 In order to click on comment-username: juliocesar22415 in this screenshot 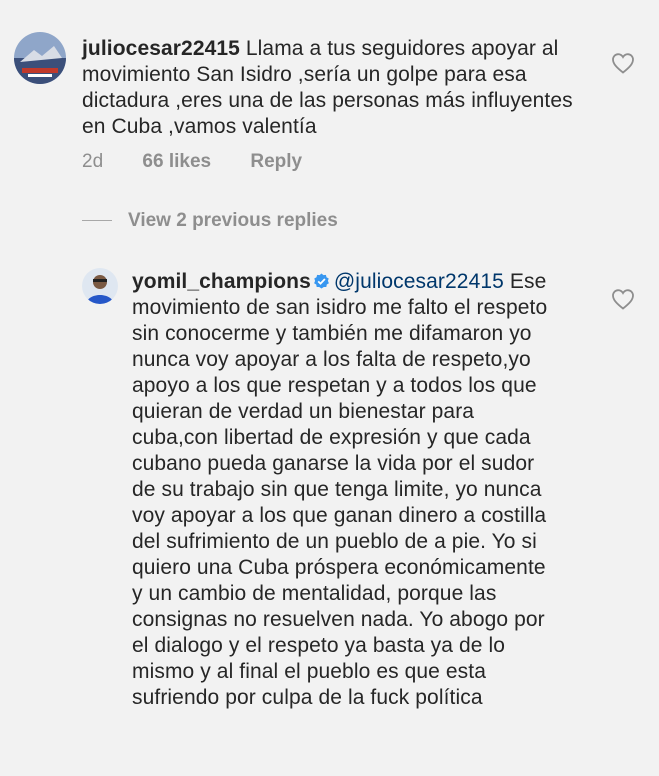, I will do `click(161, 48)`.